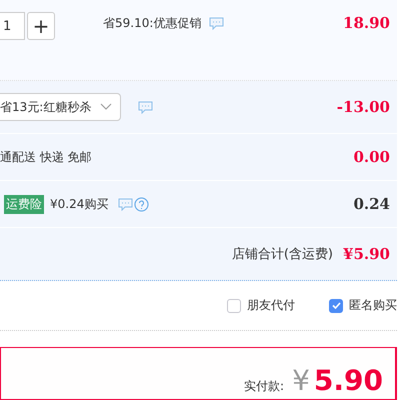 Image resolution: width=404 pixels, height=400 pixels. What do you see at coordinates (301, 380) in the screenshot?
I see `currency-symbol: ¥` at bounding box center [301, 380].